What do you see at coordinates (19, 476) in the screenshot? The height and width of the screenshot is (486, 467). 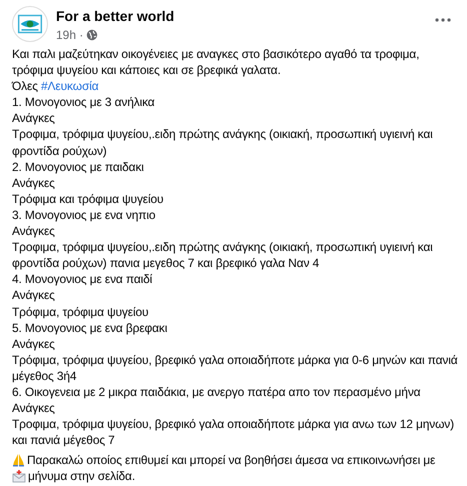 I see `envelope-icon` at bounding box center [19, 476].